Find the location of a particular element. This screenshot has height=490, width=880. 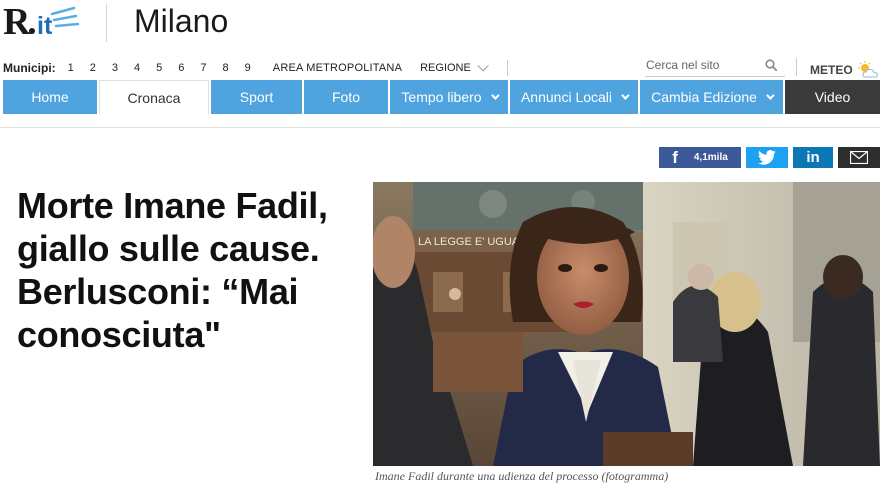

nav-annunci-locali: Annunci Locali is located at coordinates (574, 97).